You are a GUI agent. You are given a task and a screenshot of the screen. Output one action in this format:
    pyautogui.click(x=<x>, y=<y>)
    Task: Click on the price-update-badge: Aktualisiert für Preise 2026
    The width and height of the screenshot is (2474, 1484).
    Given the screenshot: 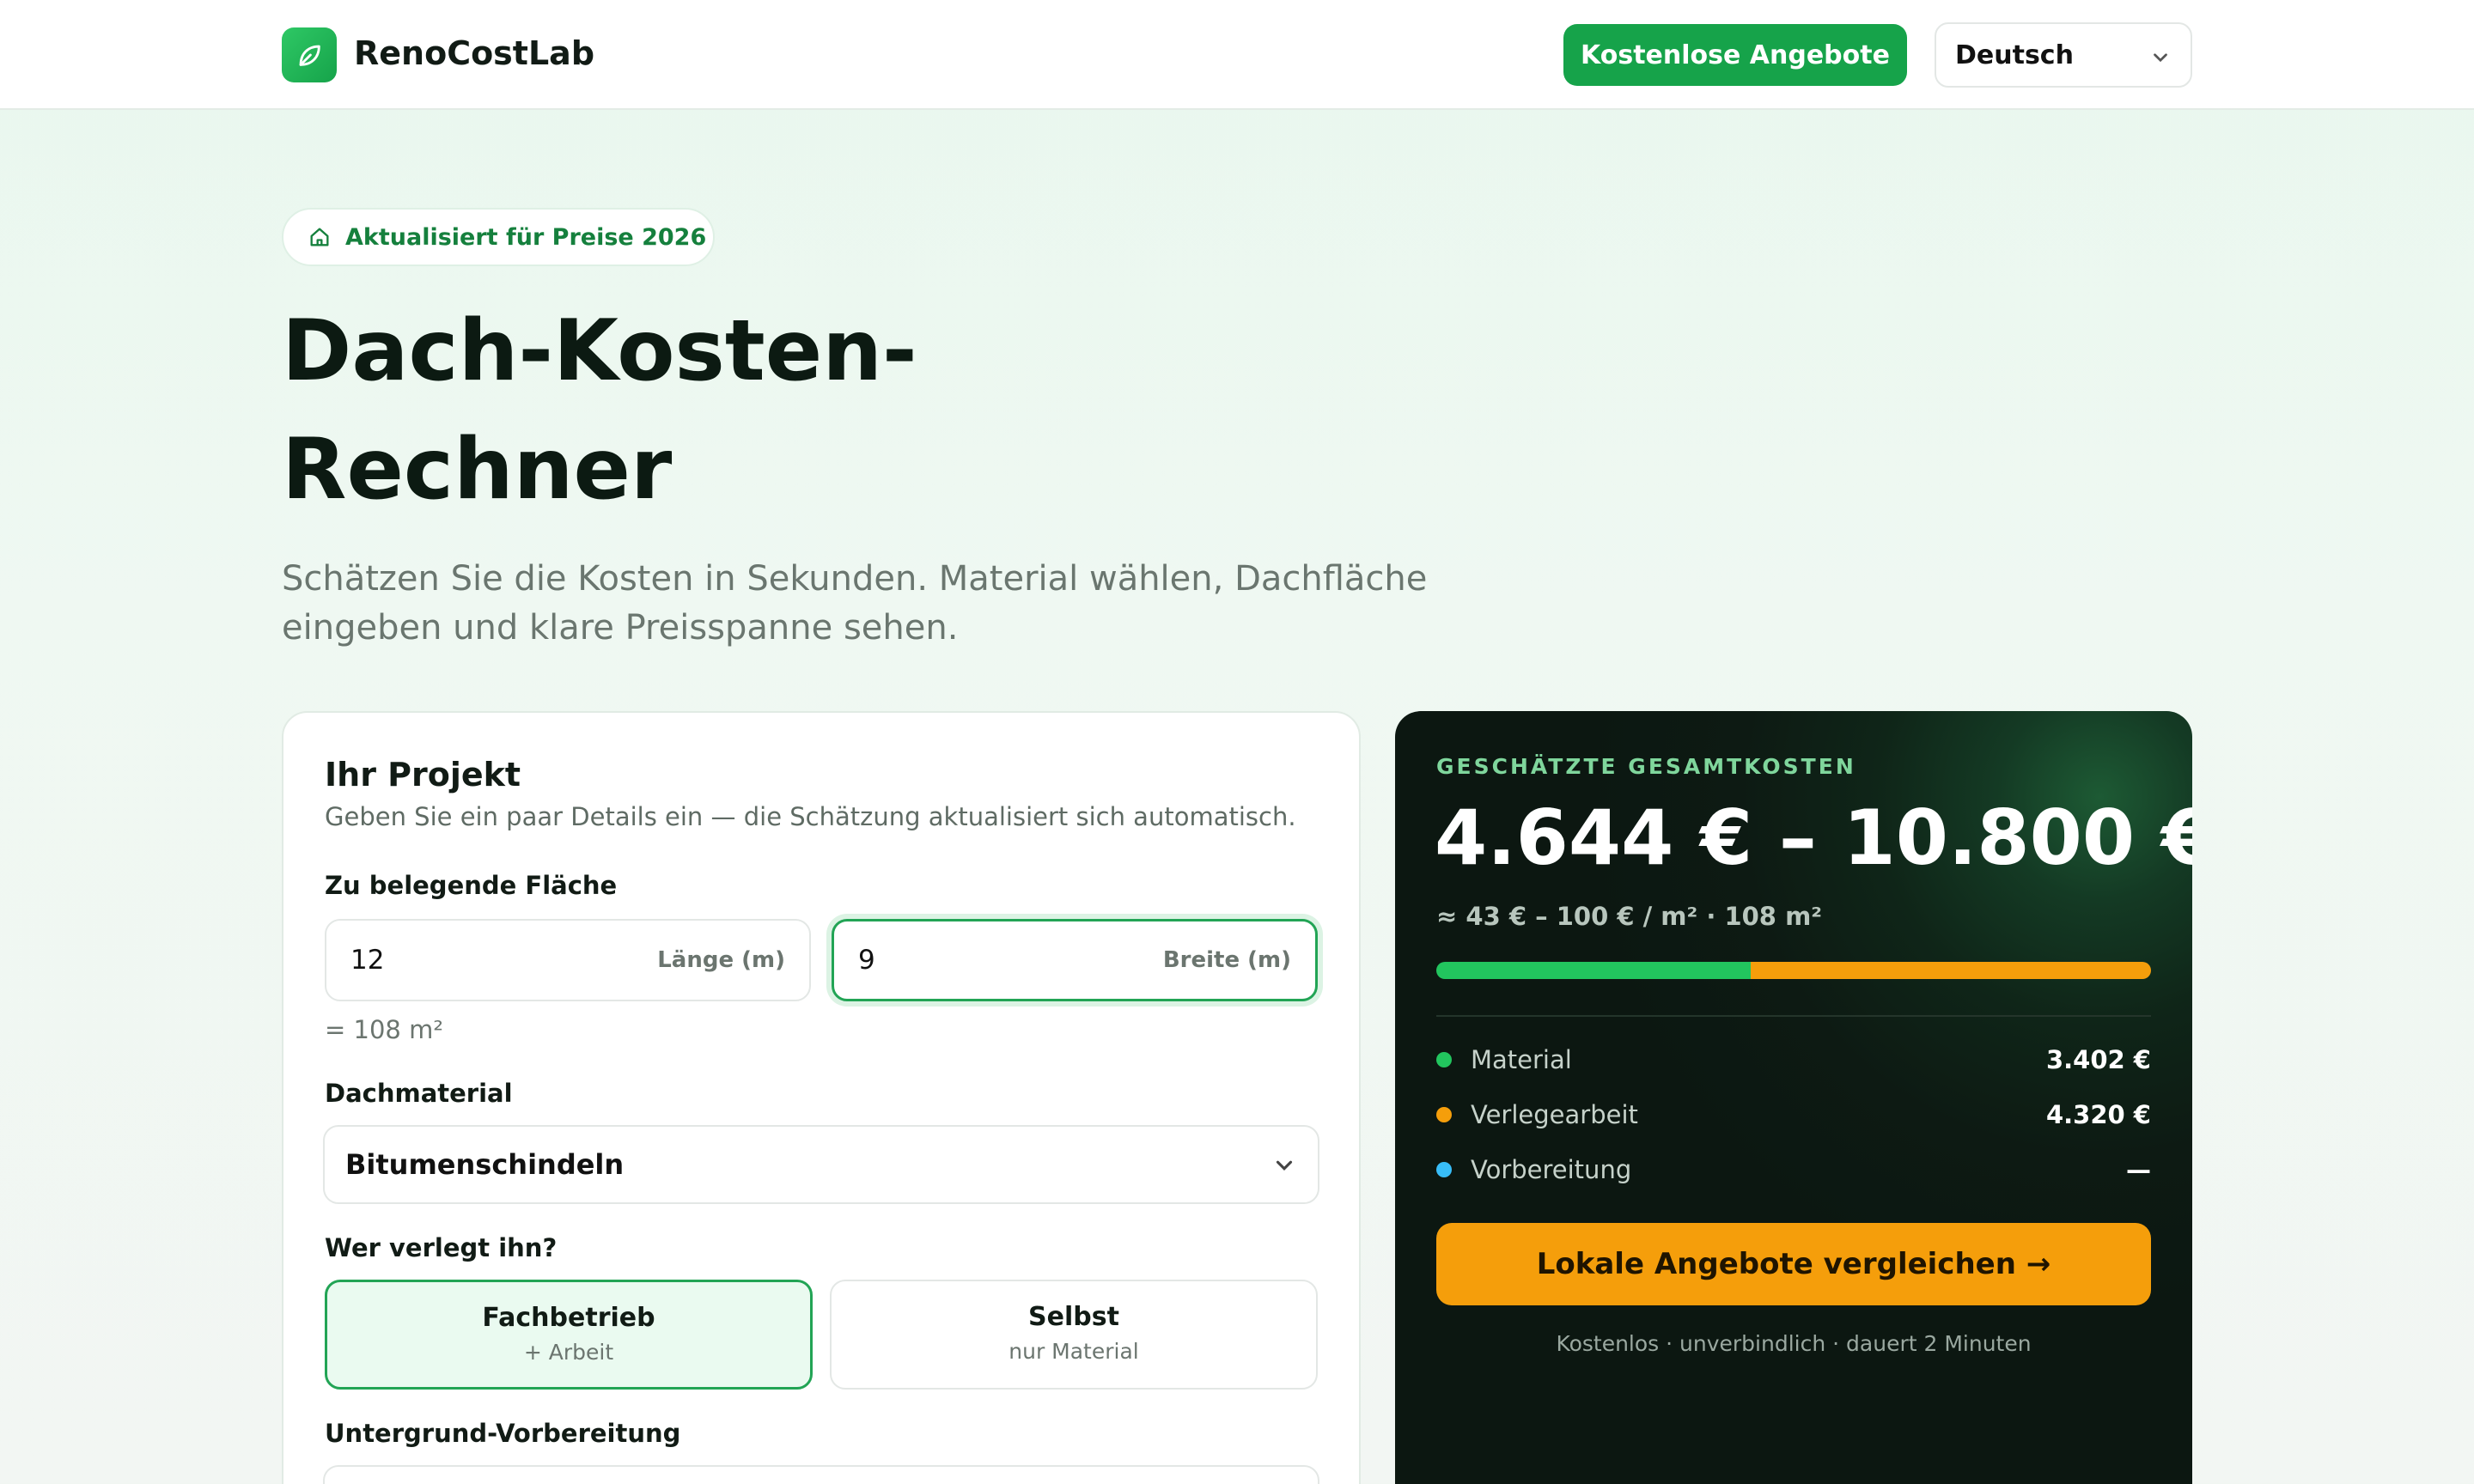 What is the action you would take?
    pyautogui.click(x=498, y=237)
    